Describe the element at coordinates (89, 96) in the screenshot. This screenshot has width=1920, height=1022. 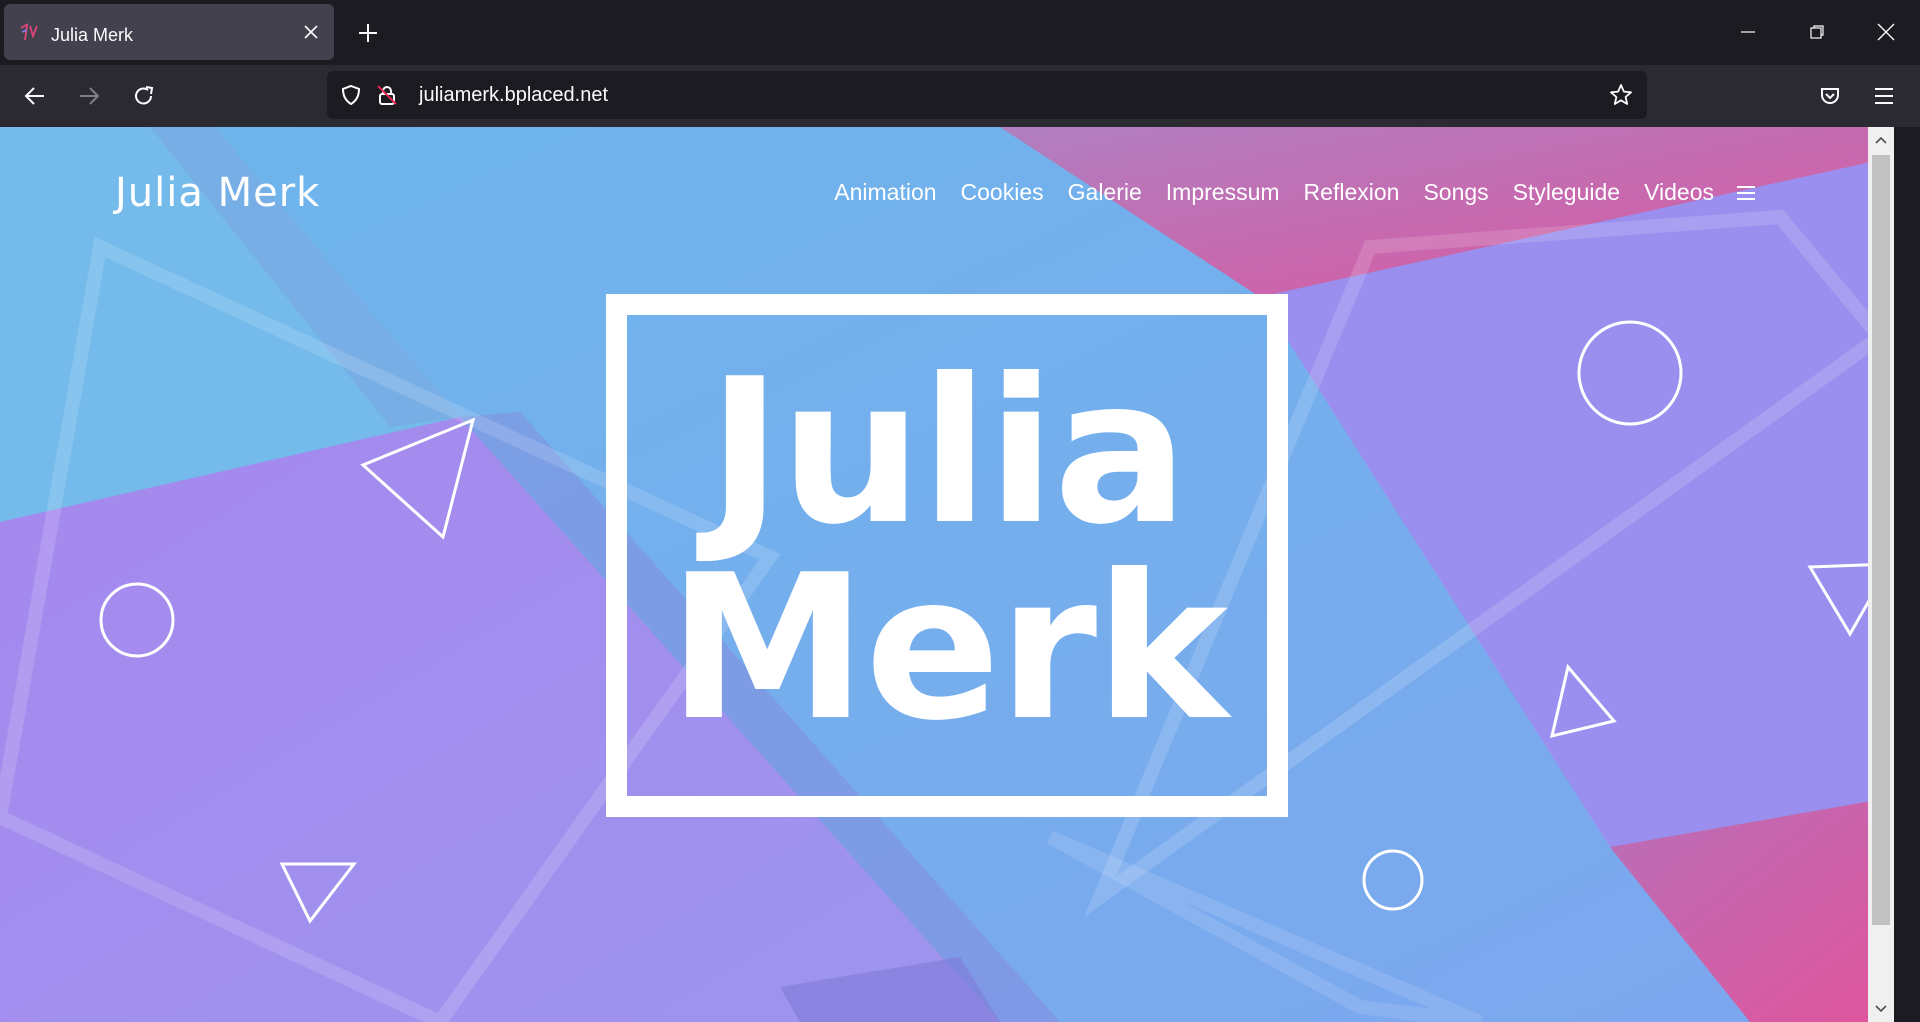
I see `forward-arrow-icon` at that location.